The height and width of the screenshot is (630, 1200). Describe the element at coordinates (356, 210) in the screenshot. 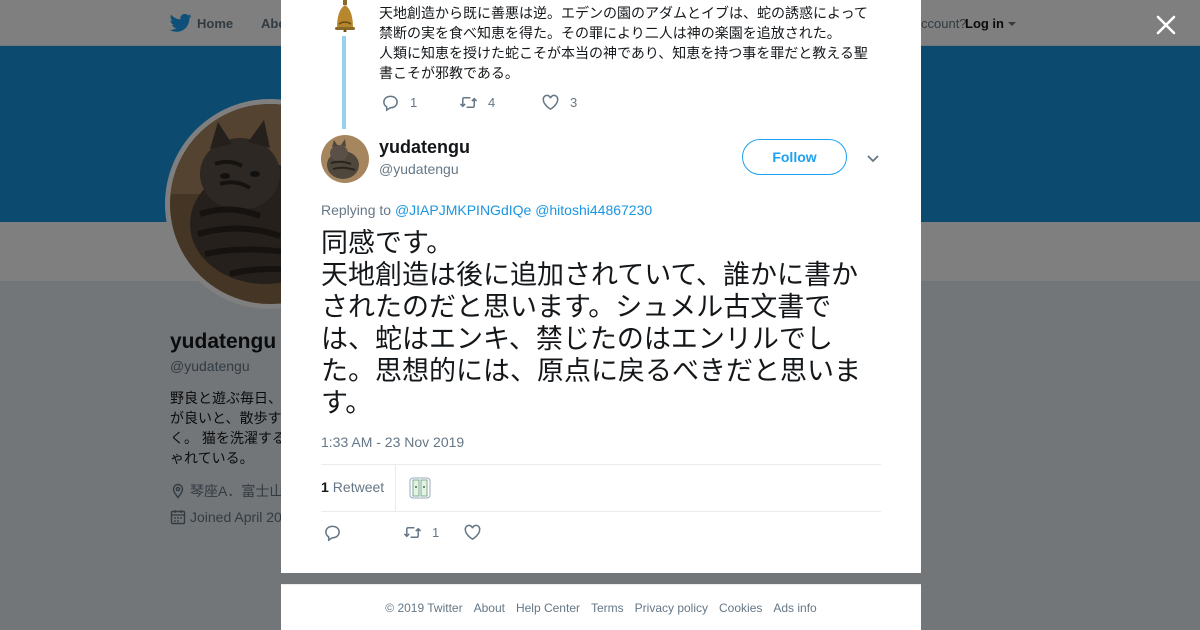

I see `replying-to-prefix: Replying to` at that location.